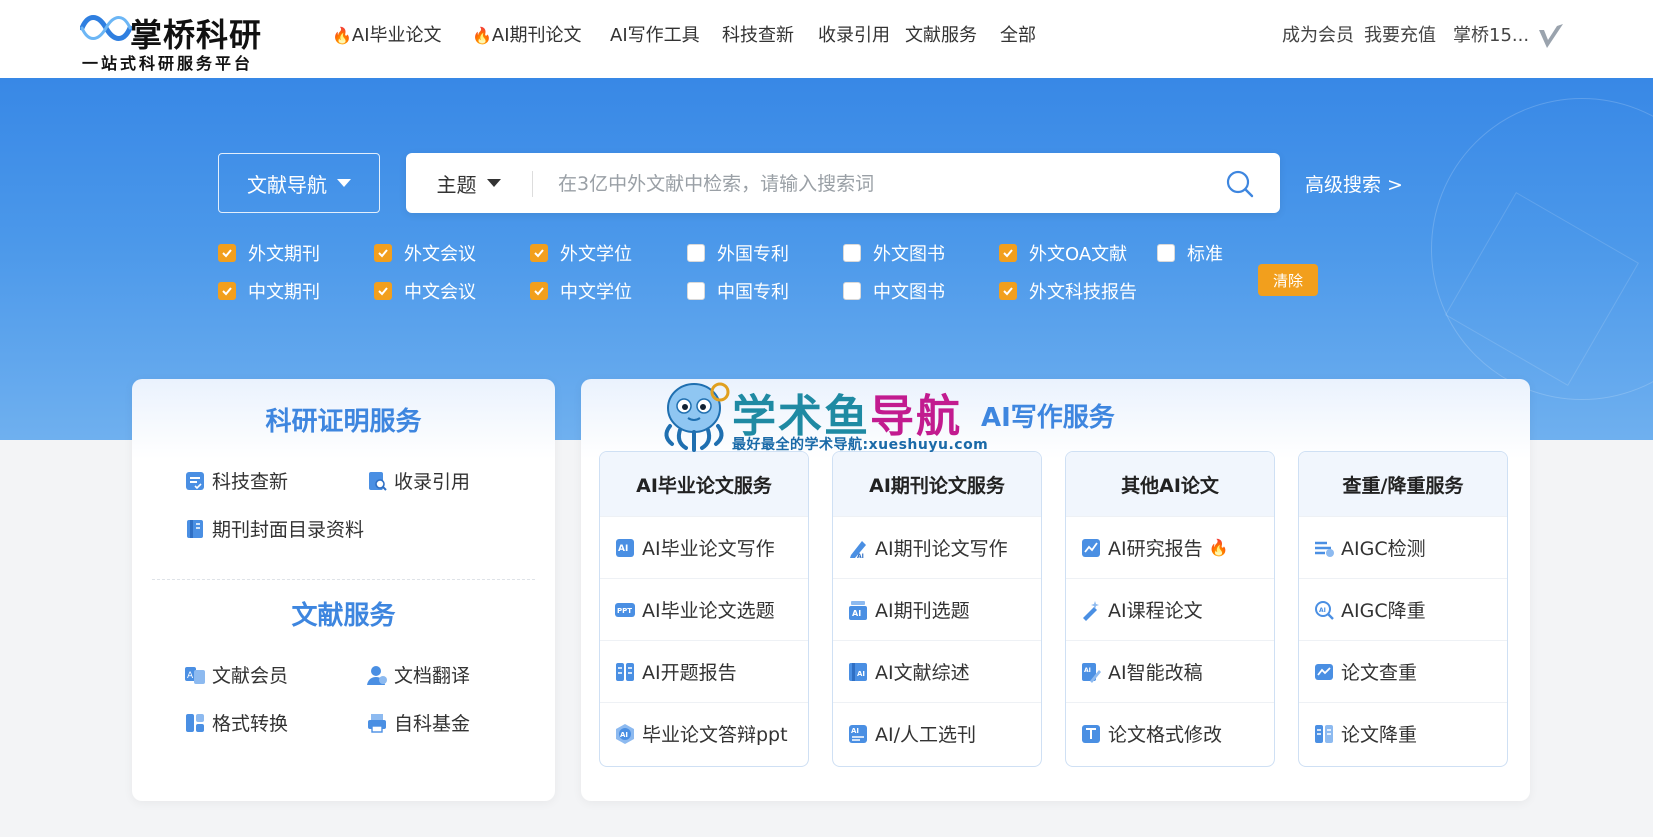 The height and width of the screenshot is (837, 1653). I want to click on doc-ai-icon: AI, so click(858, 733).